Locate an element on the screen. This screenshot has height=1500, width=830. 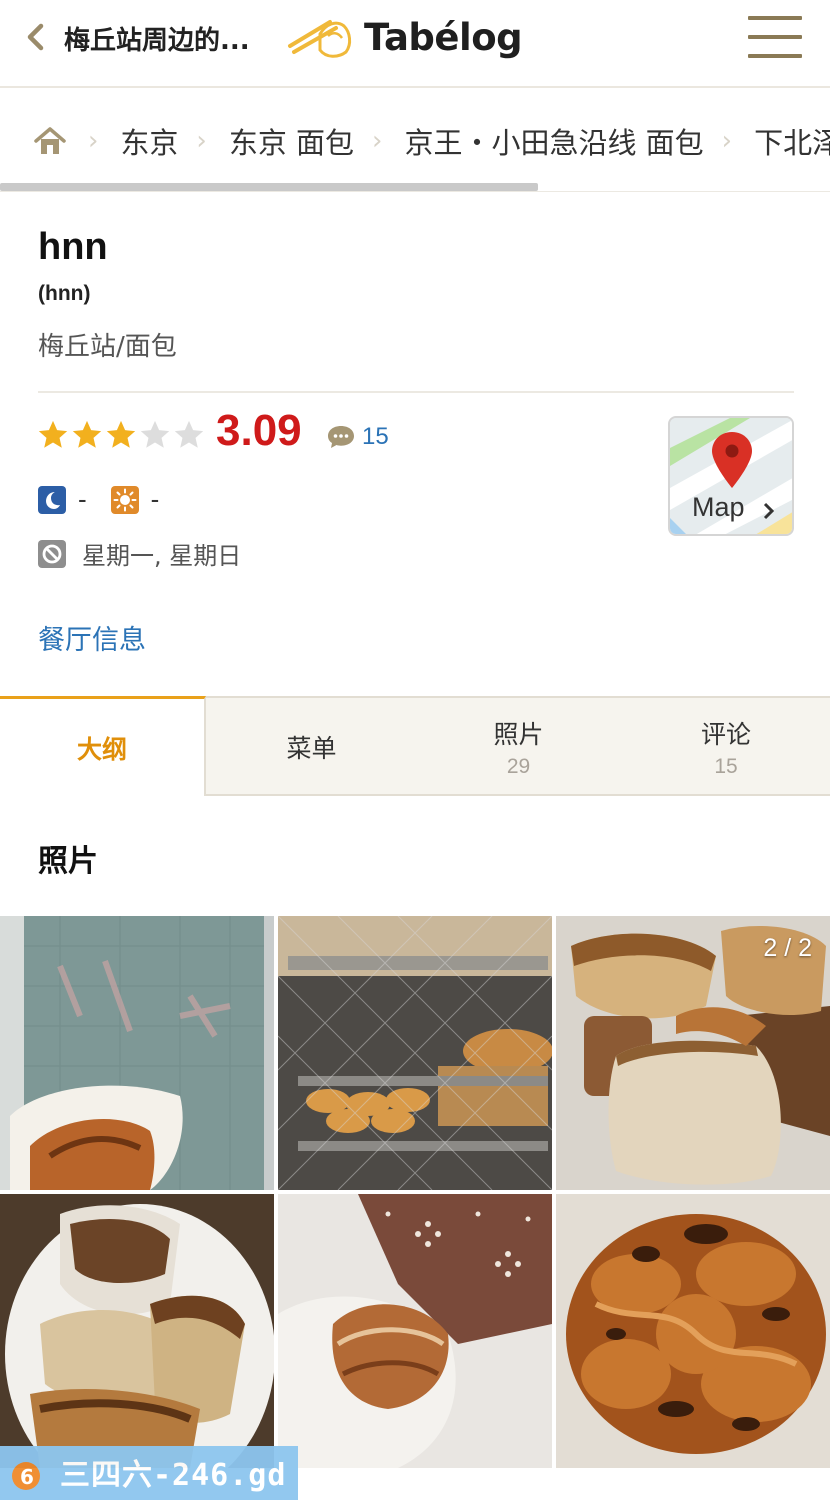
tab-overview: 大纲 is located at coordinates (103, 746).